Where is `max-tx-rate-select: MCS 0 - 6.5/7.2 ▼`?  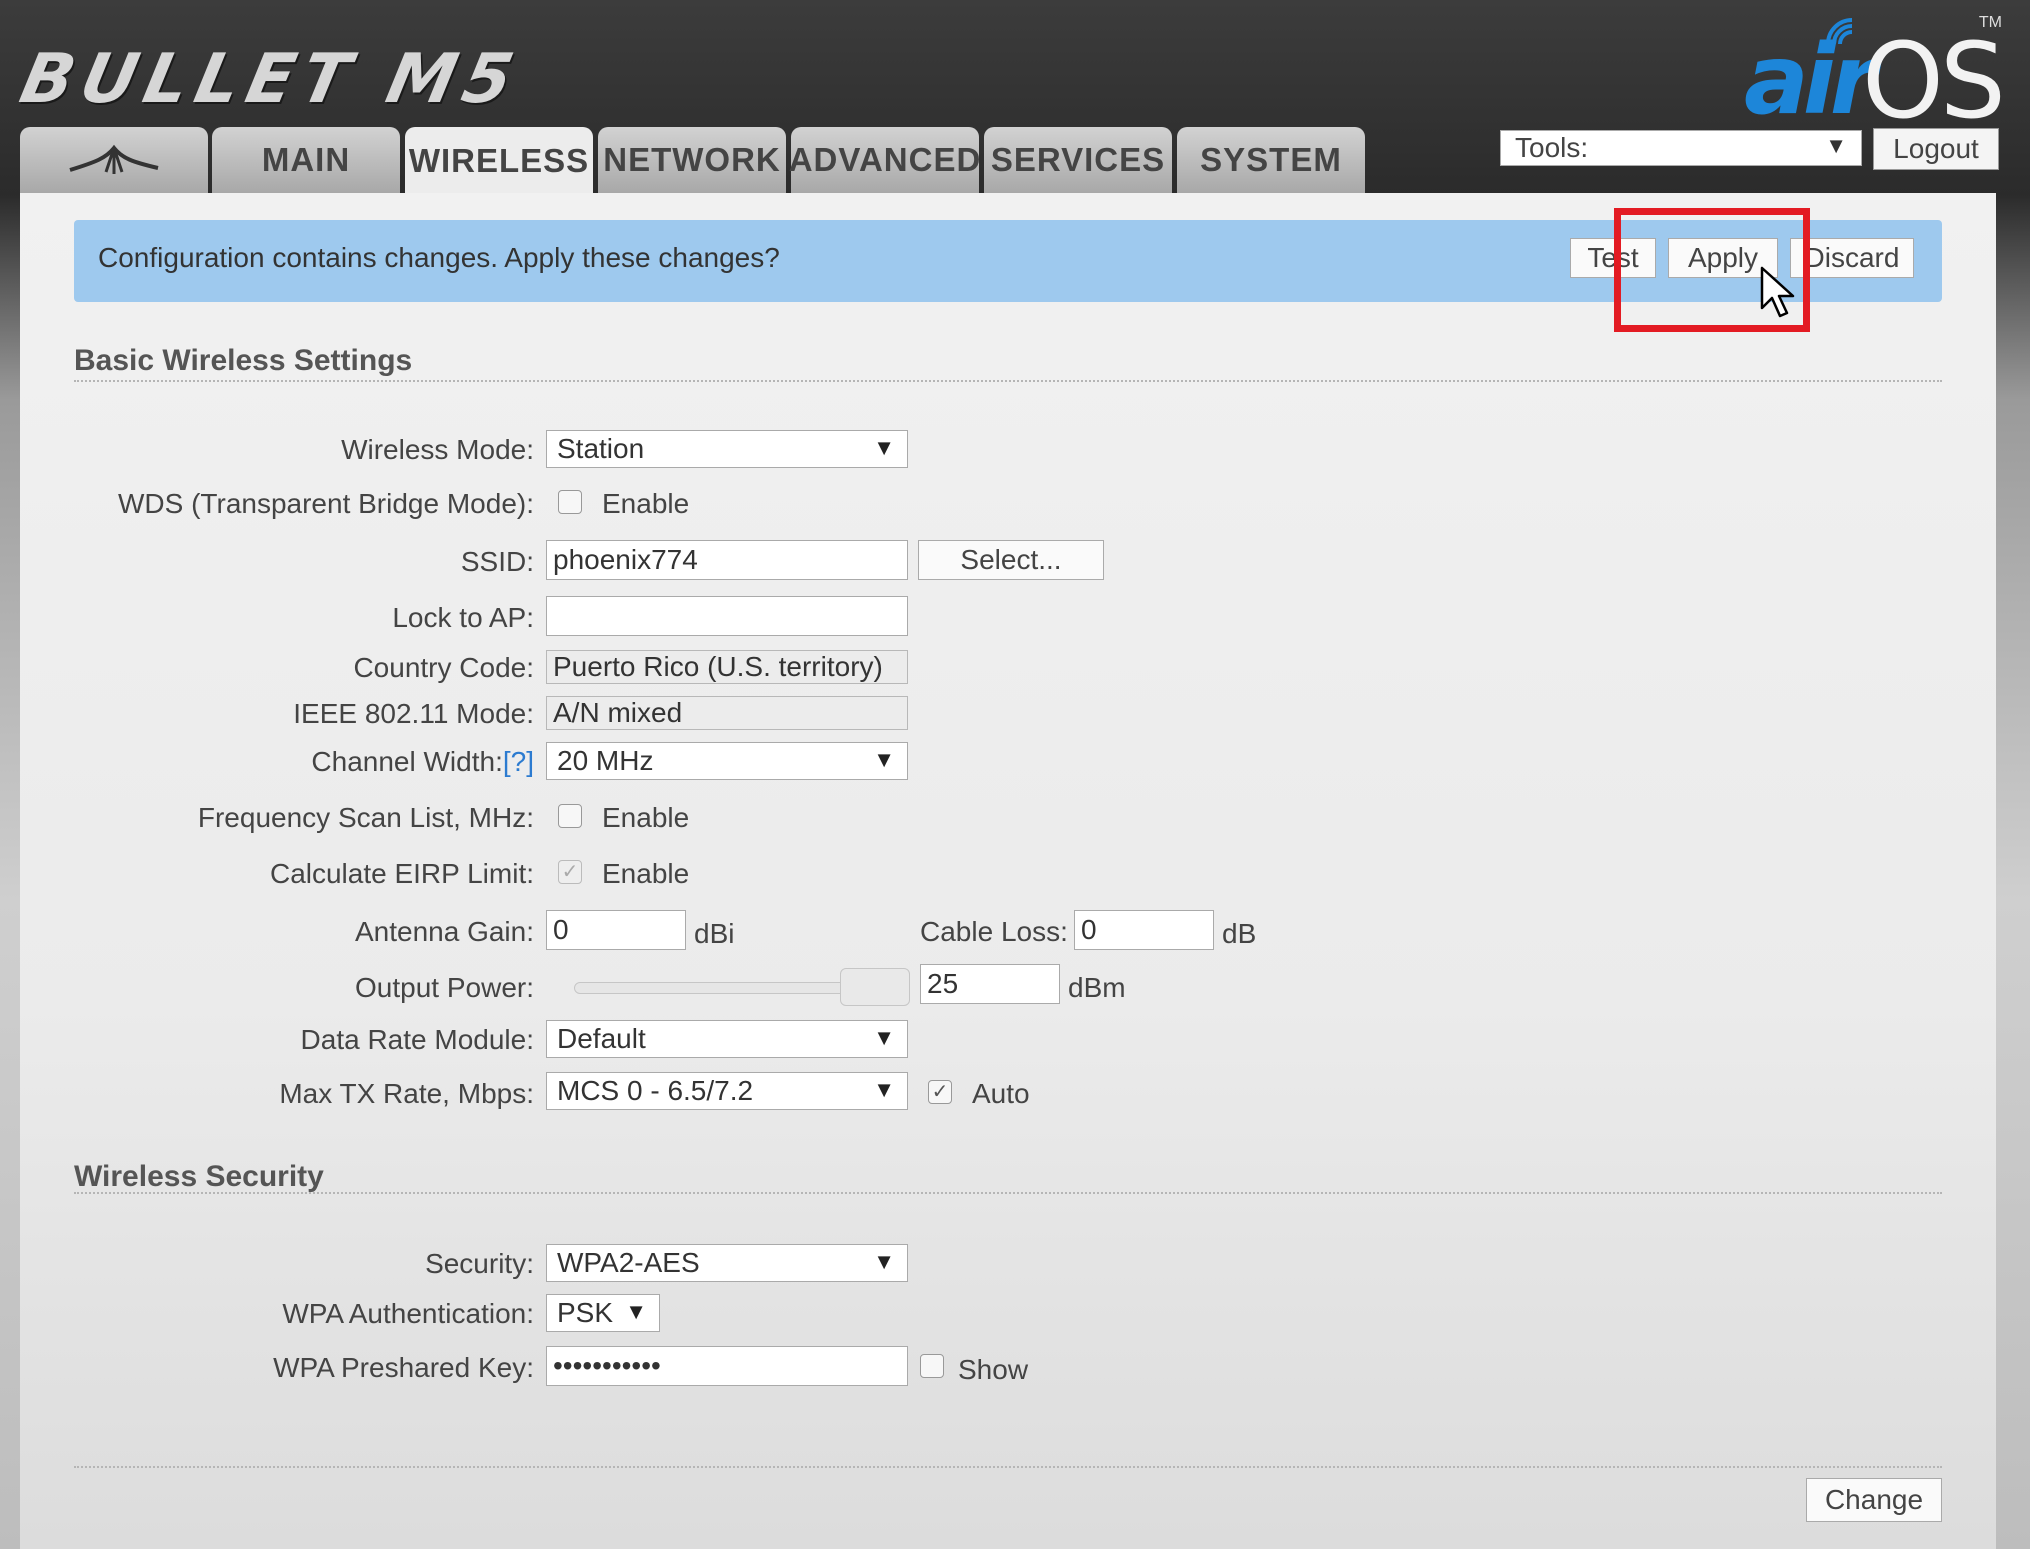
max-tx-rate-select: MCS 0 - 6.5/7.2 ▼ is located at coordinates (727, 1091).